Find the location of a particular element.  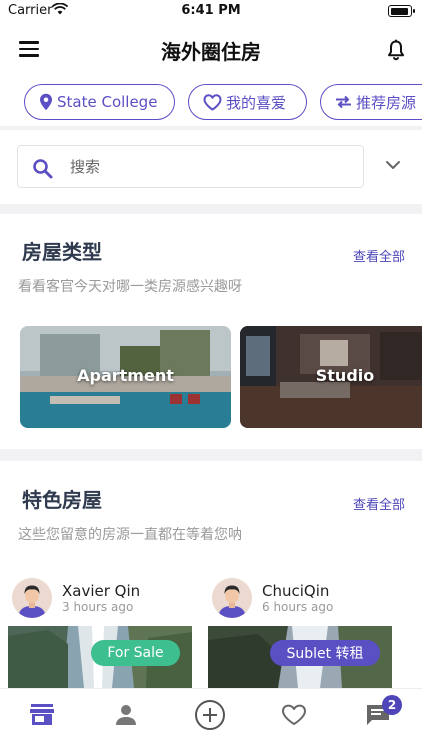

category-card-studio: Studio is located at coordinates (331, 377).